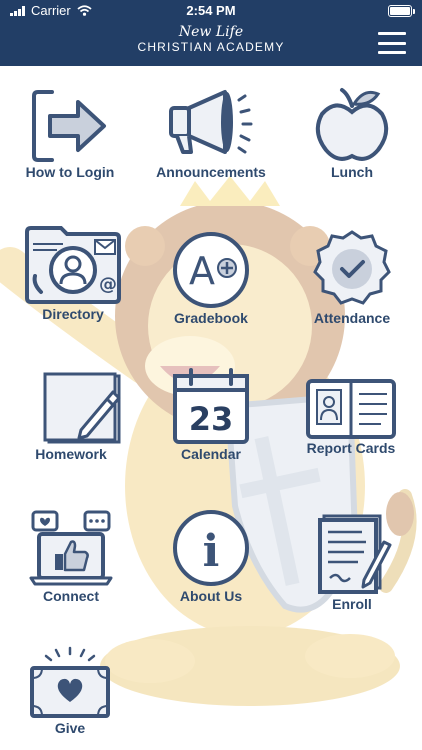 The width and height of the screenshot is (422, 750). What do you see at coordinates (352, 124) in the screenshot?
I see `apple-icon` at bounding box center [352, 124].